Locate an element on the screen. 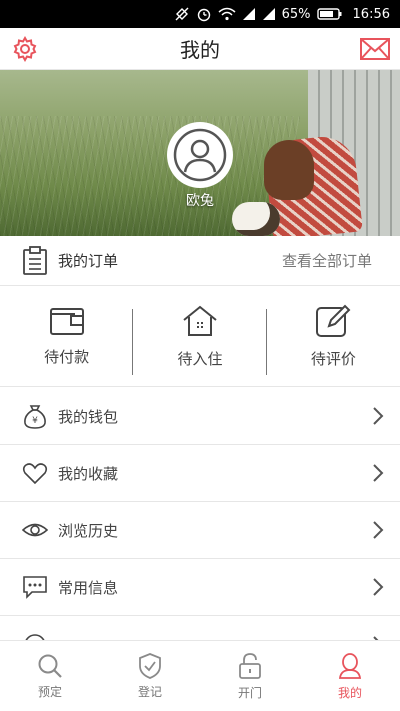  nav-open-door: 开门 is located at coordinates (250, 676).